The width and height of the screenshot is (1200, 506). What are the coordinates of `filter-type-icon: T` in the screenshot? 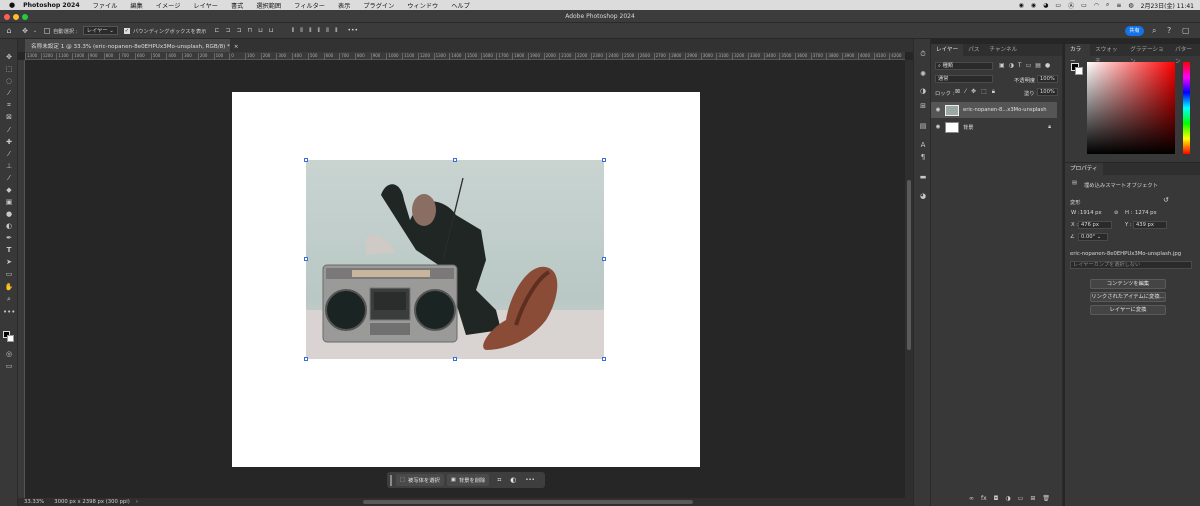 It's located at (1020, 65).